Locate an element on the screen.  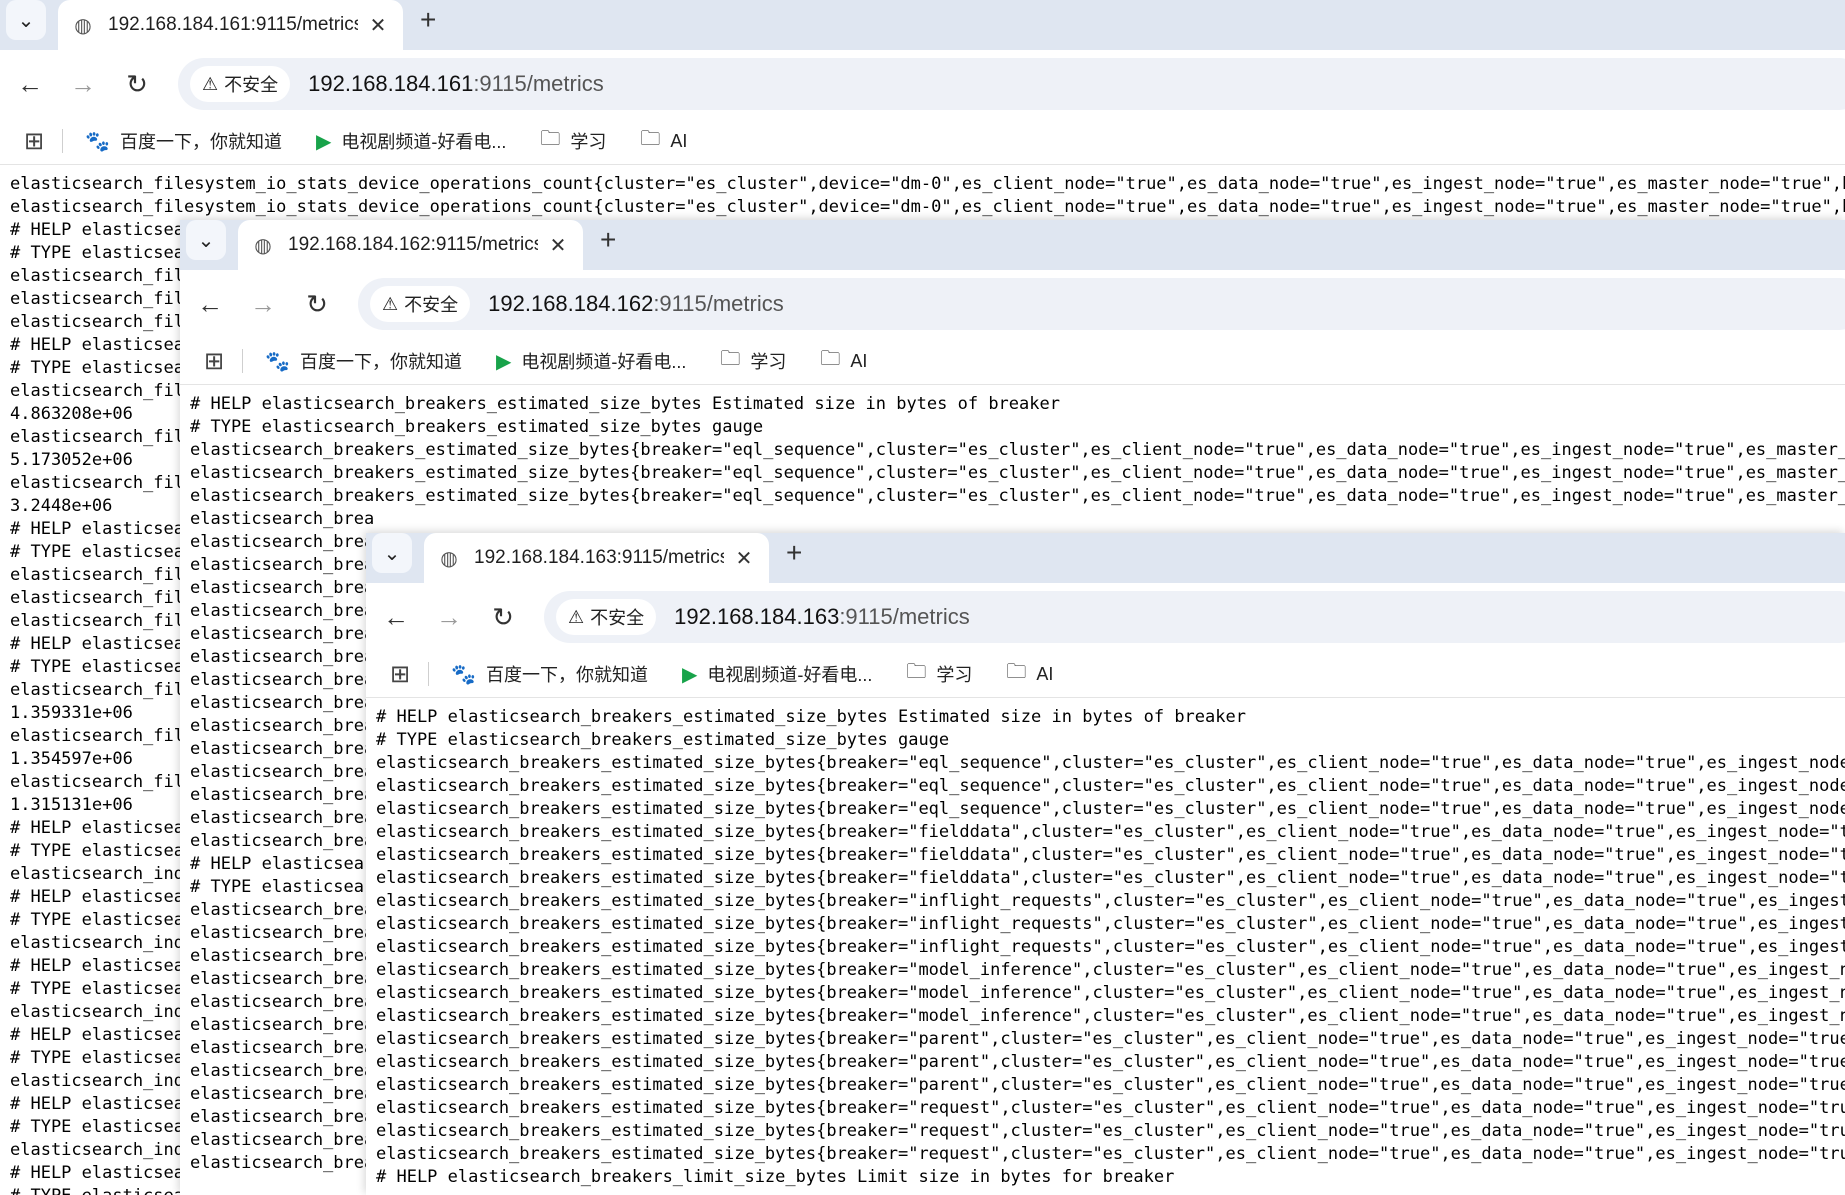
url-host: 192.168.184.162 is located at coordinates (571, 303).